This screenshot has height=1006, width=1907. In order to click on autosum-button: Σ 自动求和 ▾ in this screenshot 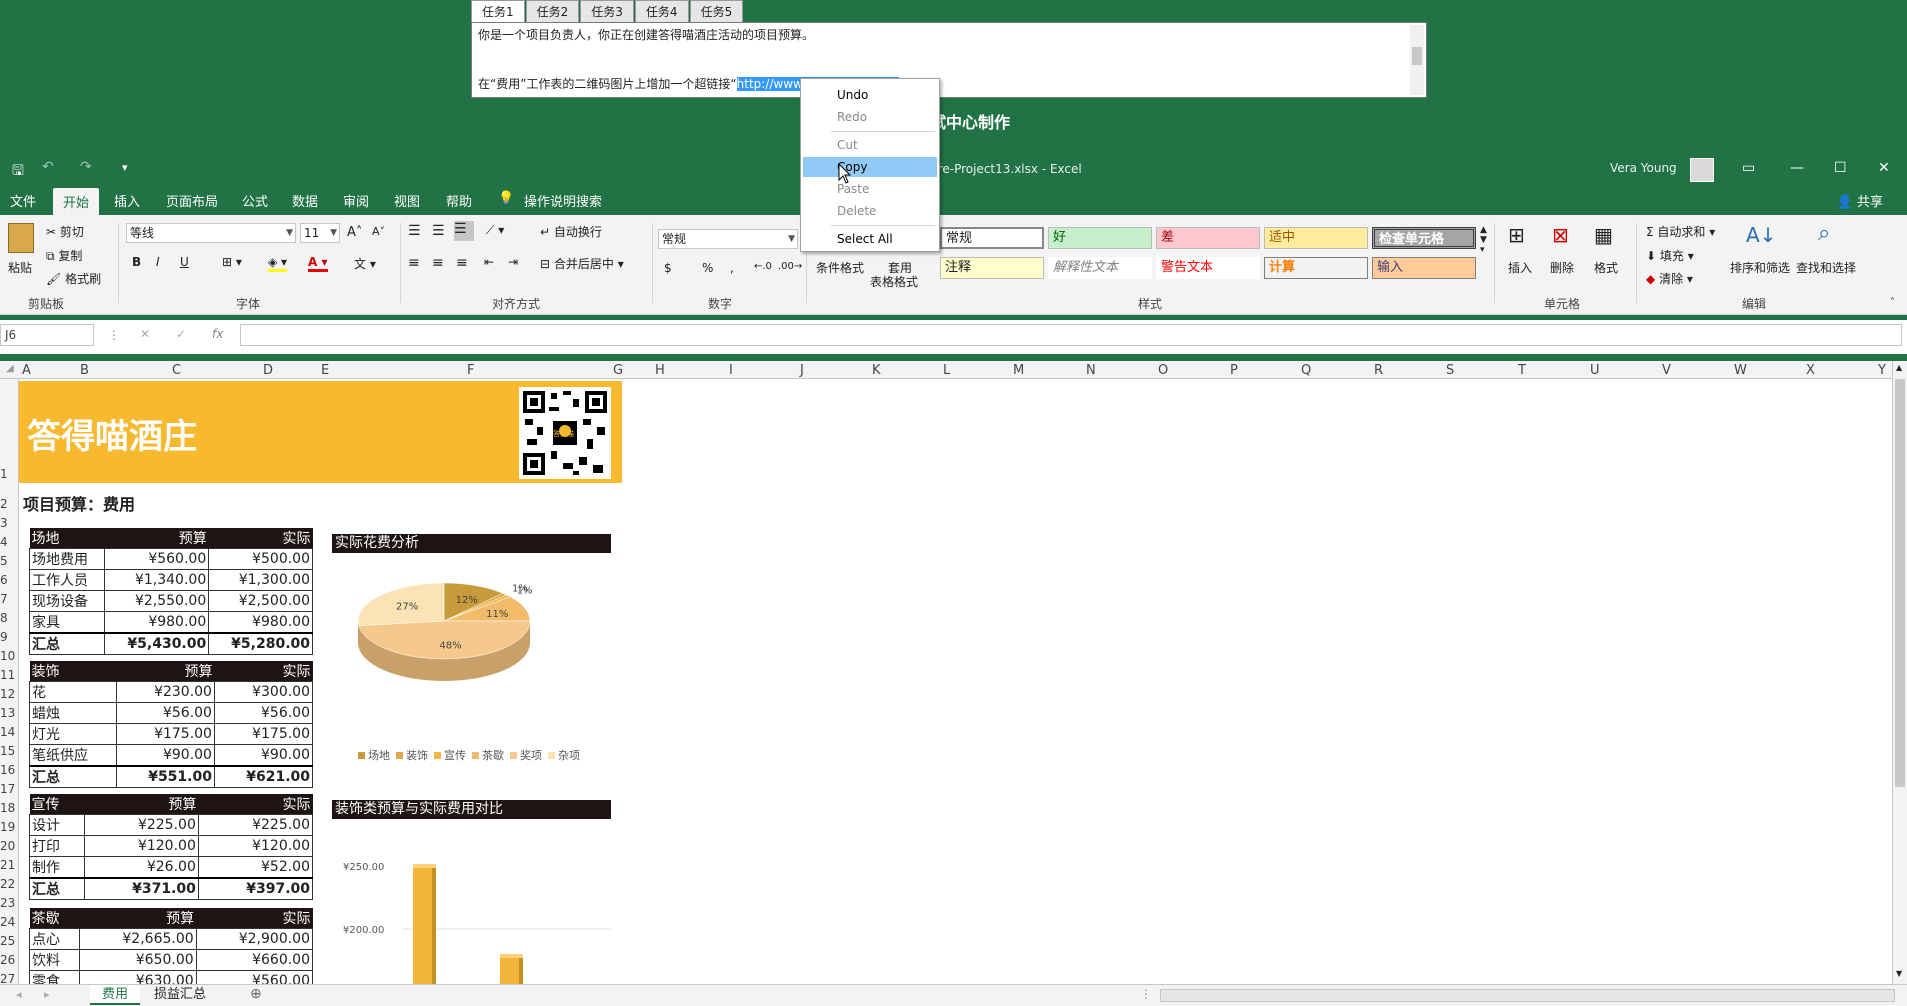, I will do `click(1680, 231)`.